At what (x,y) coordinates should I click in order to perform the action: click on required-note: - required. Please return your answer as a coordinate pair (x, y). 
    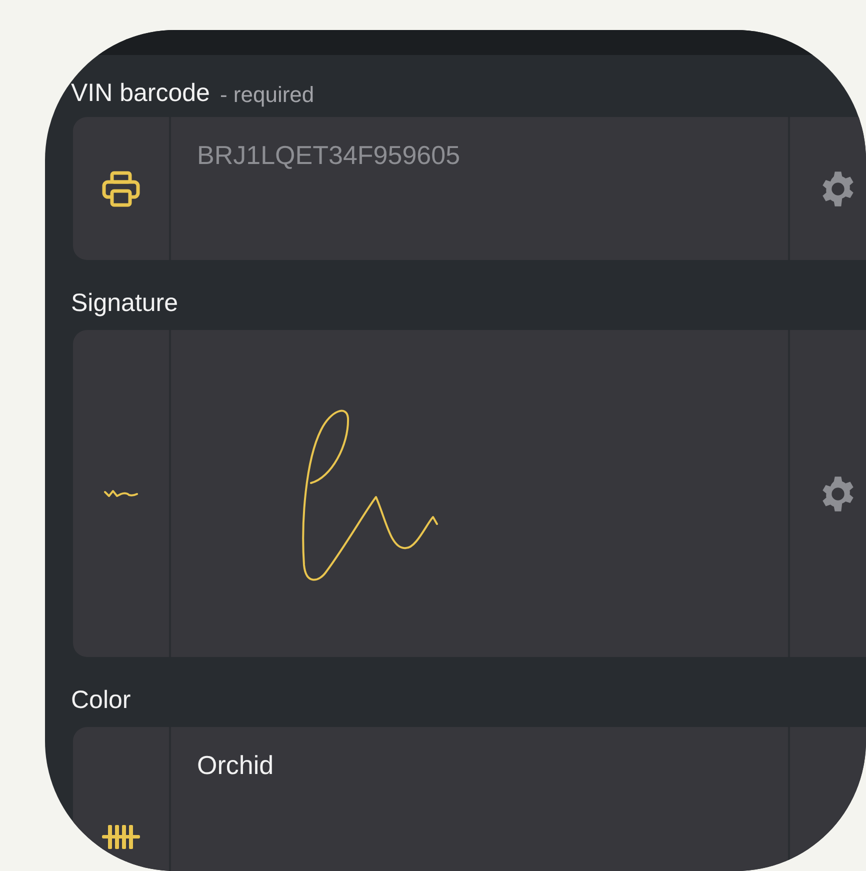
    Looking at the image, I should click on (267, 95).